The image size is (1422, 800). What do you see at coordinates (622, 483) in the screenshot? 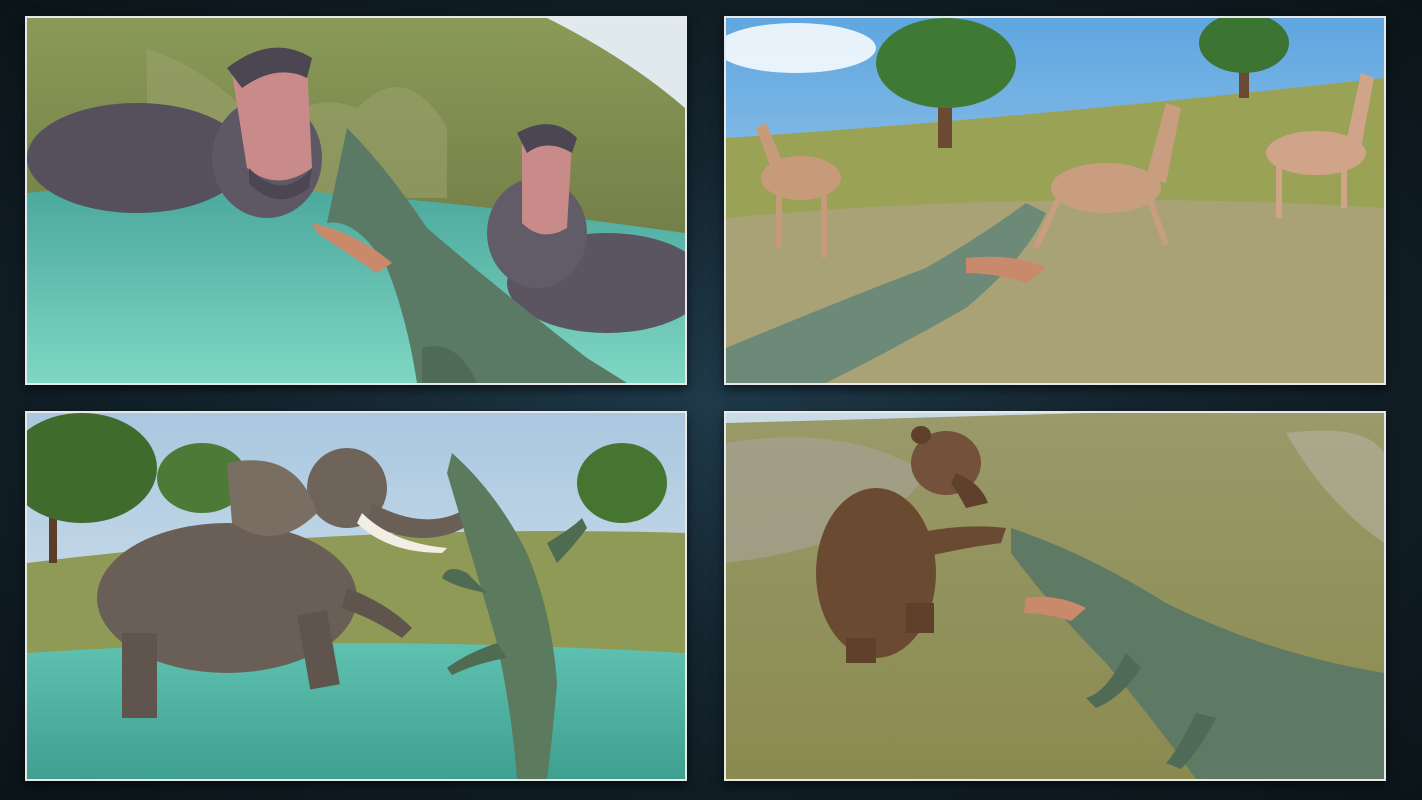
I see `tree-right` at bounding box center [622, 483].